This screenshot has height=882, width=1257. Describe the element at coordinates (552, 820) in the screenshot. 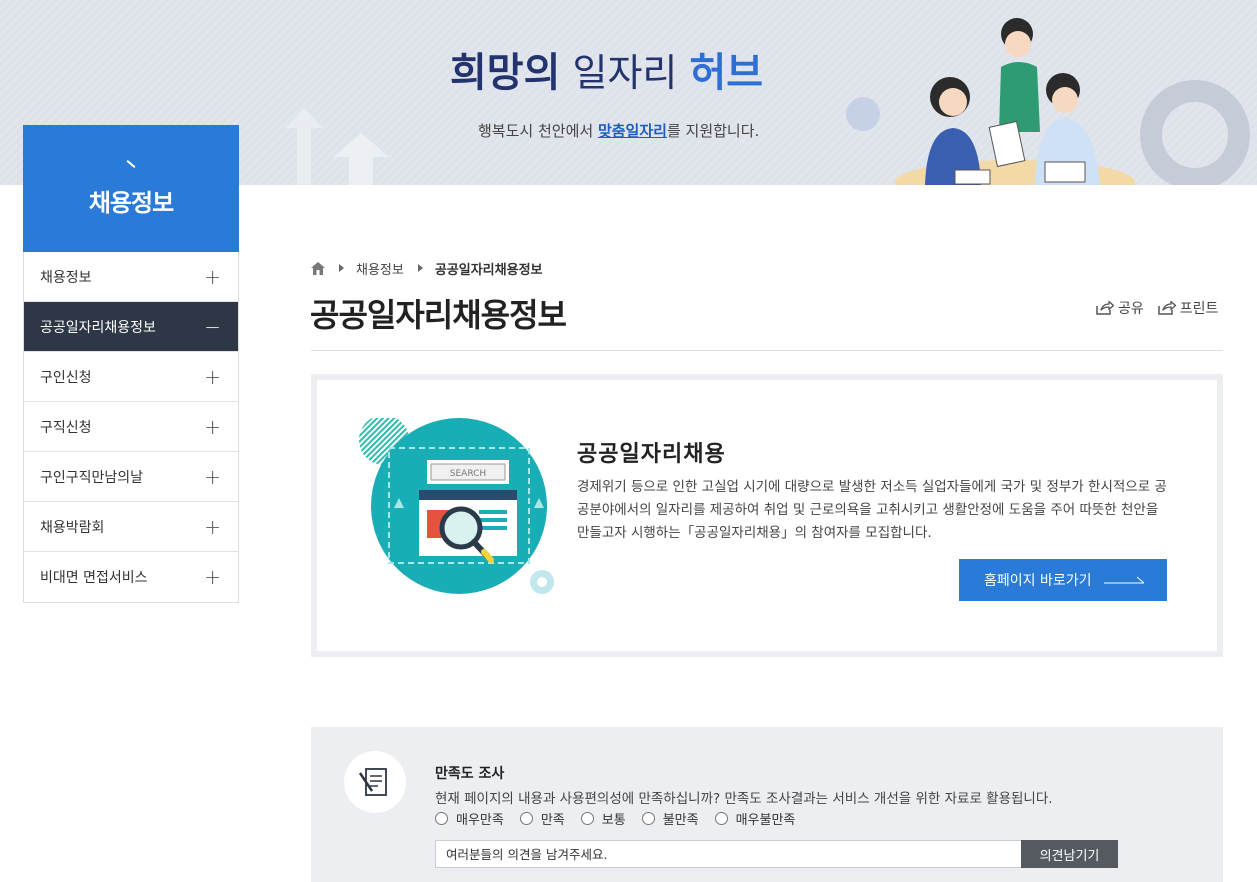

I see `option-label: 만족` at that location.